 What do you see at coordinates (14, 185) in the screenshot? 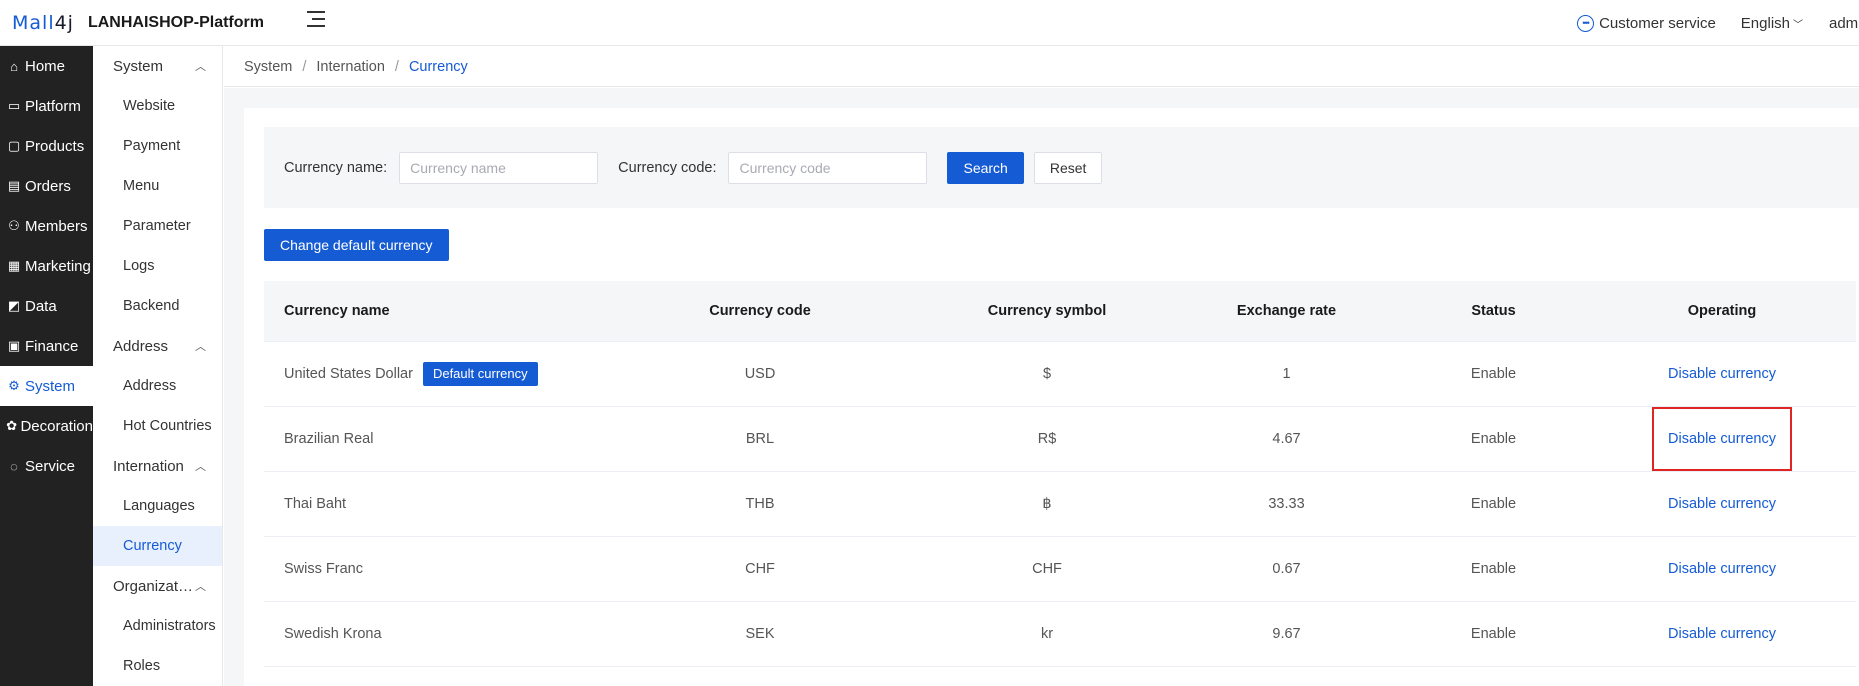
I see `orders-icon: ▤` at bounding box center [14, 185].